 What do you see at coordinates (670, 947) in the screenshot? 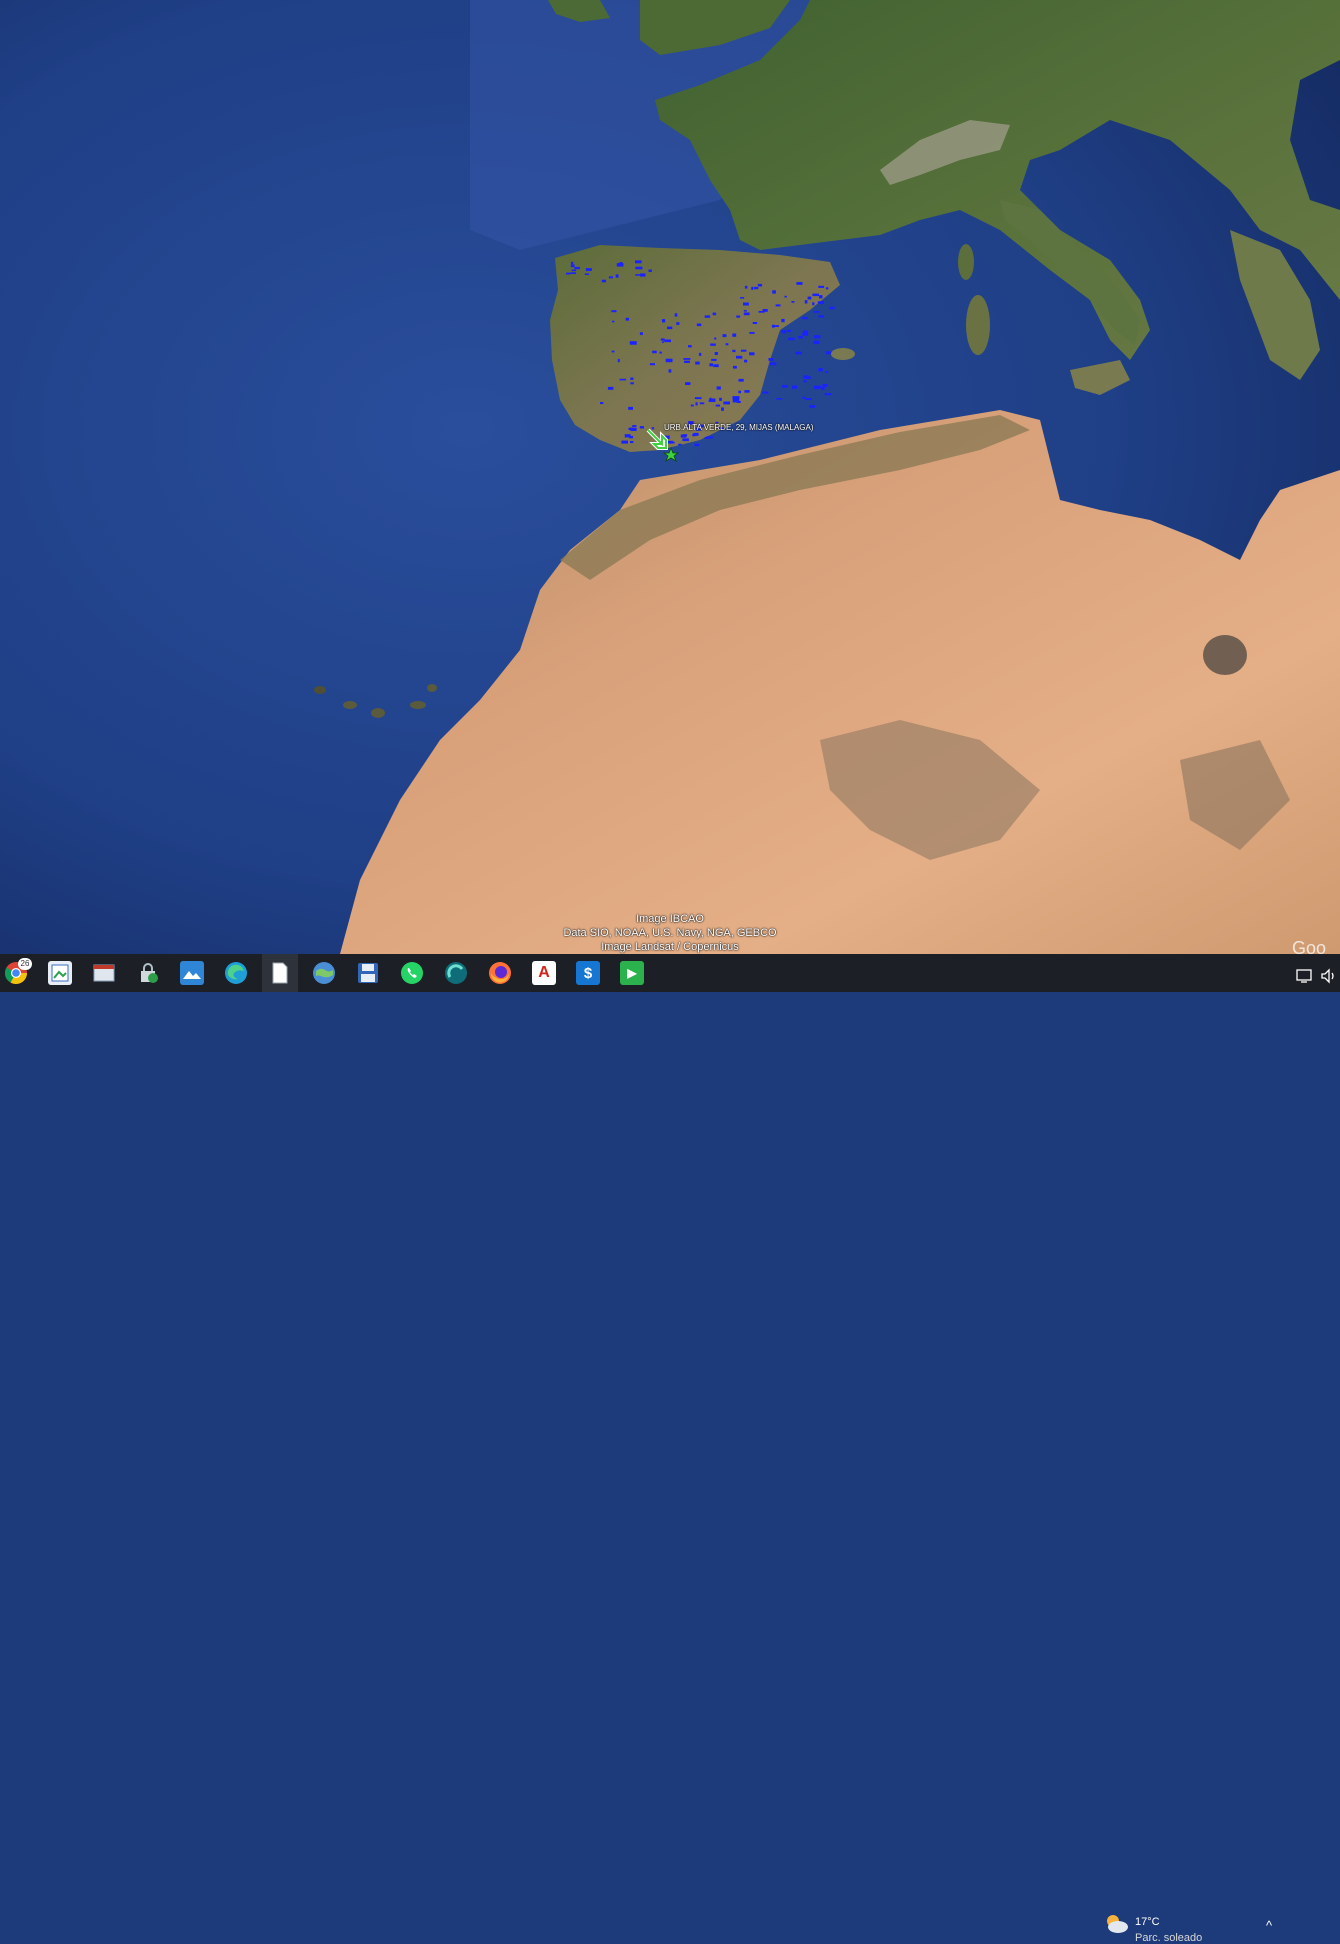
I see `attribution-line-3: Image Landsat / Copernicus` at bounding box center [670, 947].